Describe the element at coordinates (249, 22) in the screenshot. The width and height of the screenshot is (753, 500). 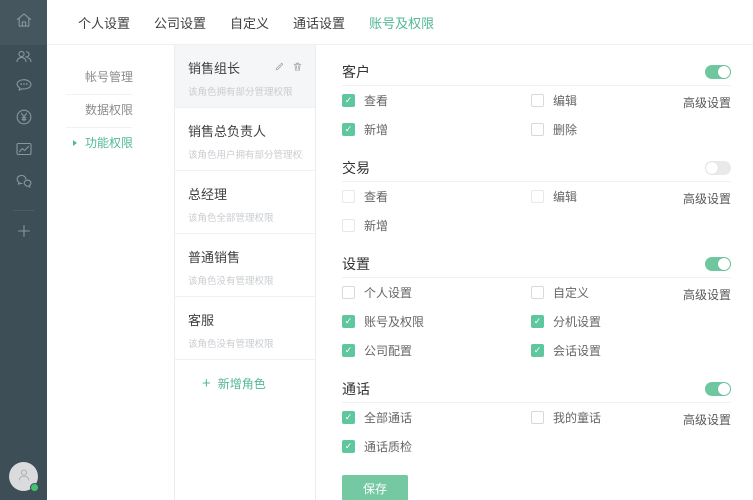
I see `top-nav-tab-3: 自定义` at that location.